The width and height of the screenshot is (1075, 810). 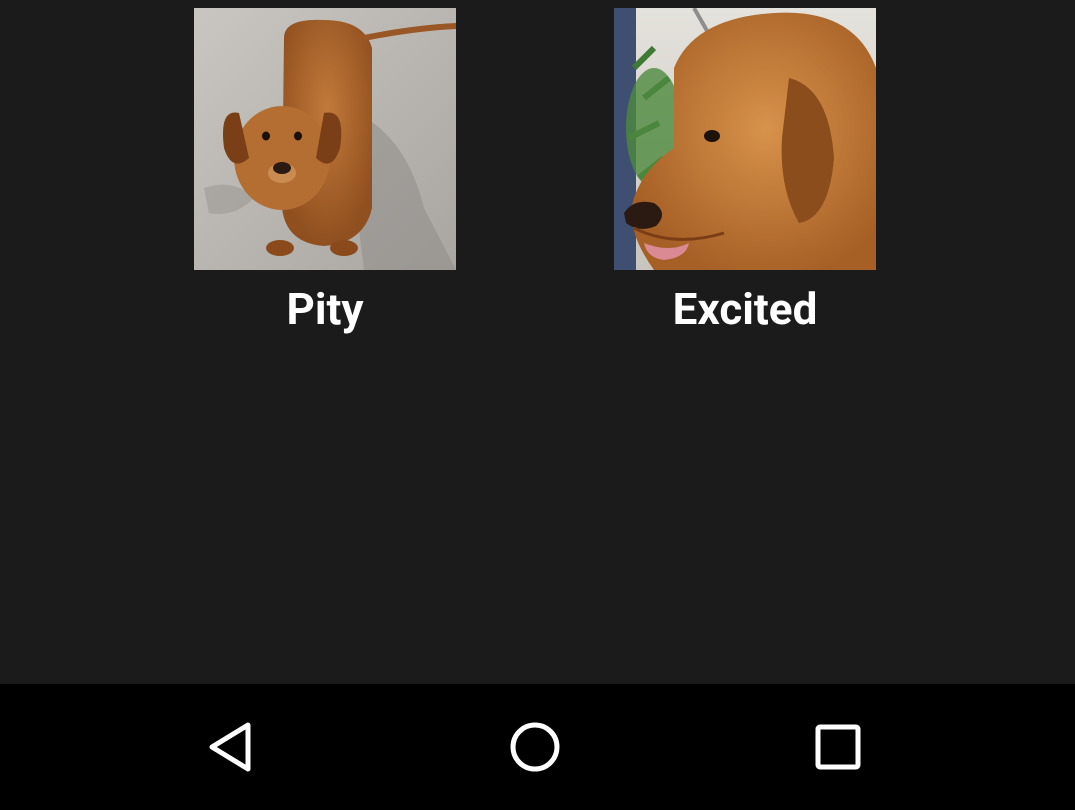 I want to click on emotion-card-excited: Excited, so click(x=745, y=172).